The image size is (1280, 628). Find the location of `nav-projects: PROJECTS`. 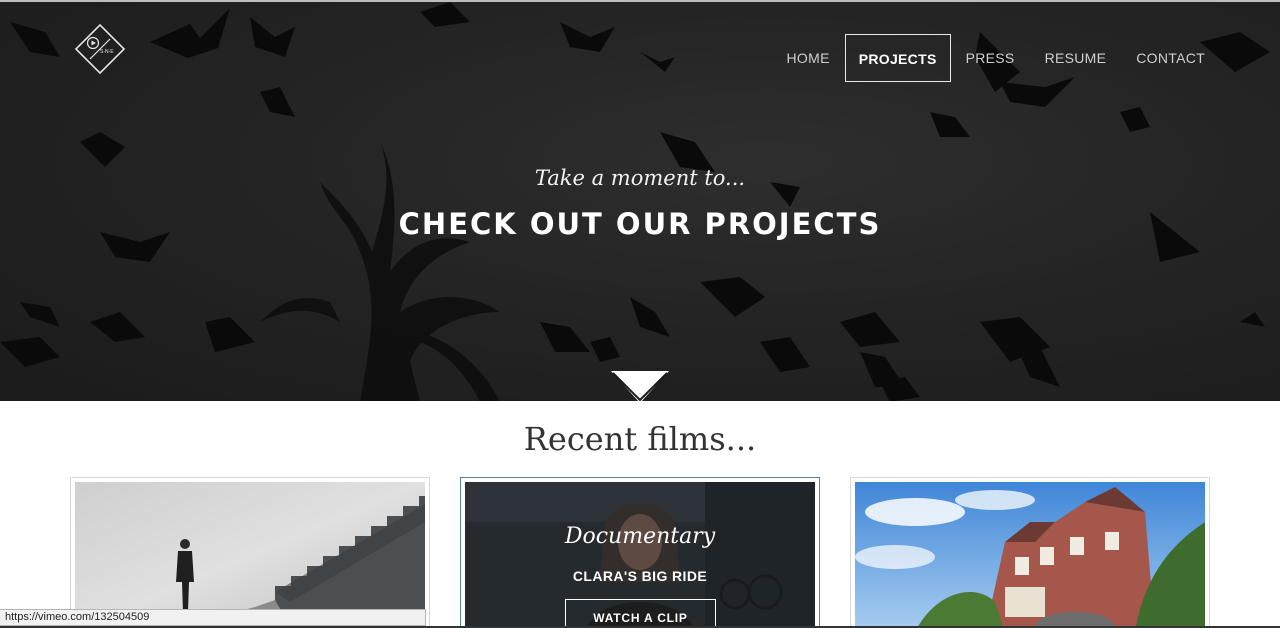

nav-projects: PROJECTS is located at coordinates (897, 58).